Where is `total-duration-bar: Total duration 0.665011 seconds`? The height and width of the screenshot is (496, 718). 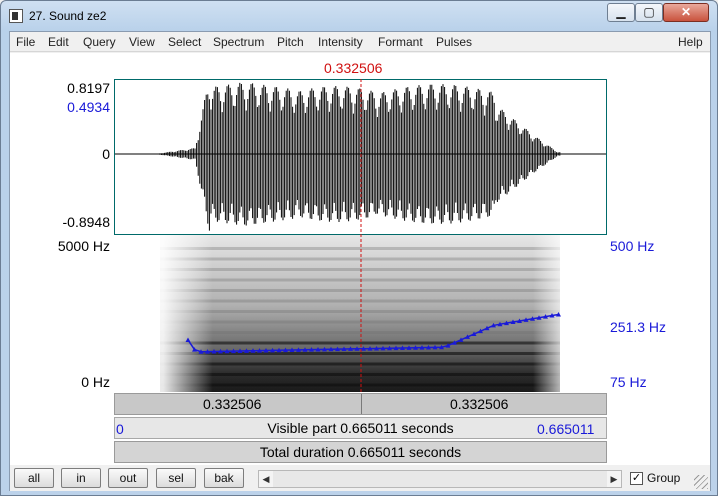
total-duration-bar: Total duration 0.665011 seconds is located at coordinates (360, 452).